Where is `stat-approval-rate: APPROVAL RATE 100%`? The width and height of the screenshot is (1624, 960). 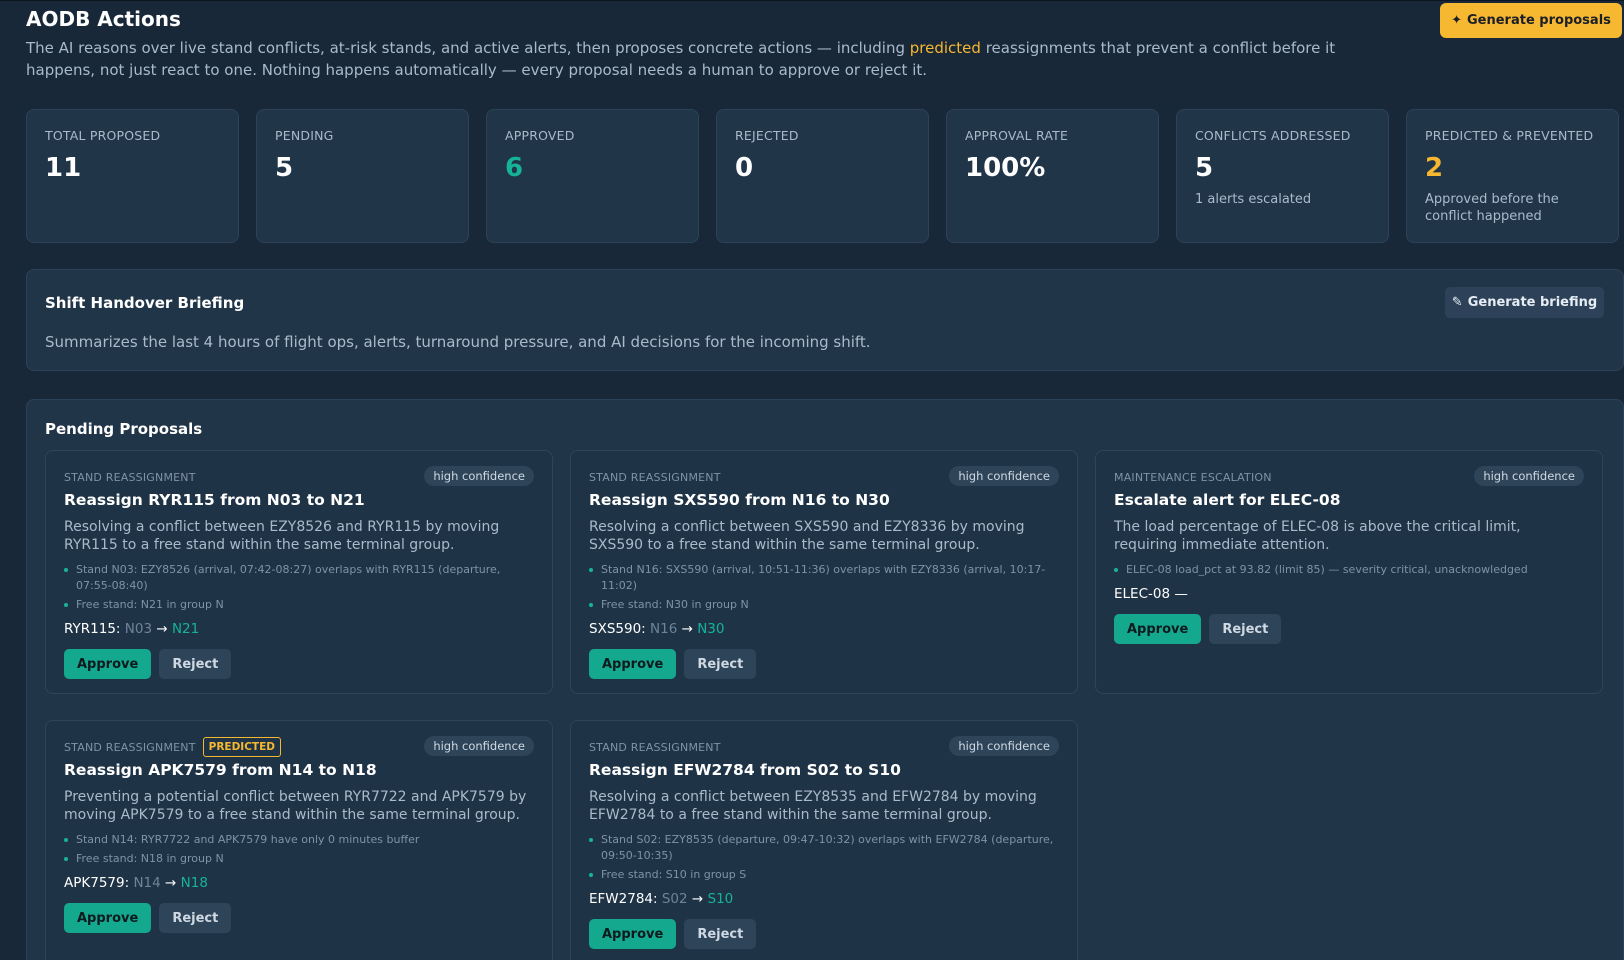
stat-approval-rate: APPROVAL RATE 100% is located at coordinates (1052, 176).